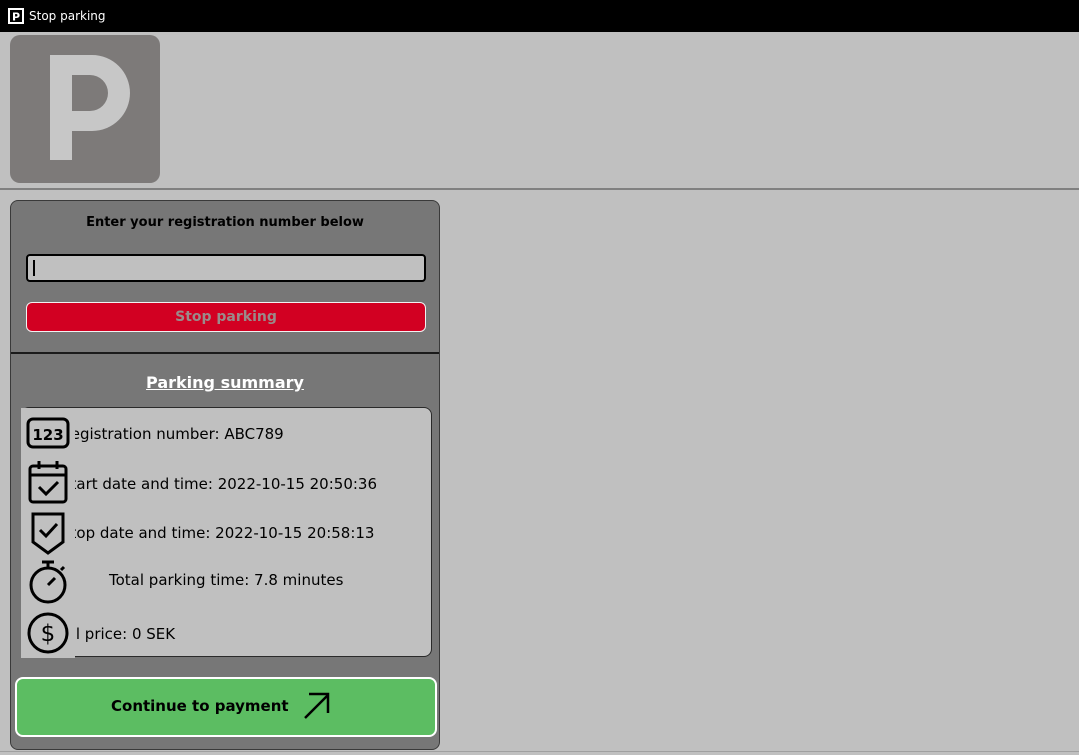 This screenshot has width=1079, height=755. I want to click on continue-to-payment-button: Continue to payment, so click(226, 707).